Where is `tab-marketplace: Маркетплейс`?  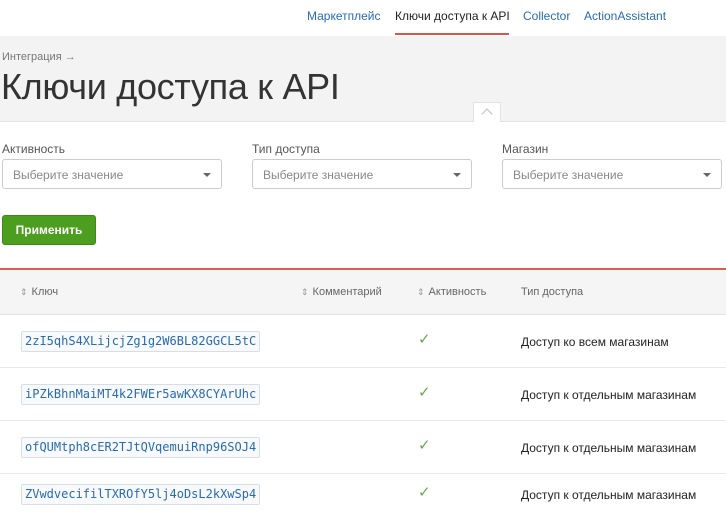 tab-marketplace: Маркетплейс is located at coordinates (344, 16).